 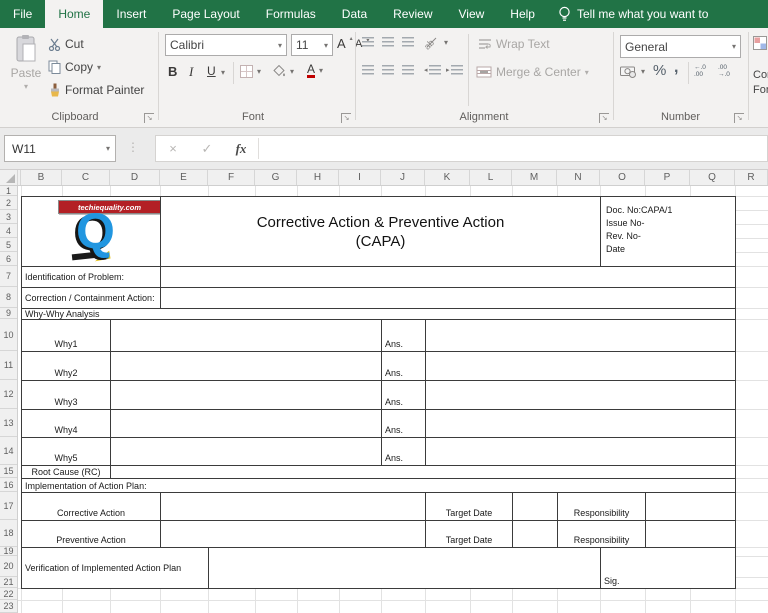 What do you see at coordinates (74, 67) in the screenshot?
I see `copy-button: Copy ▾` at bounding box center [74, 67].